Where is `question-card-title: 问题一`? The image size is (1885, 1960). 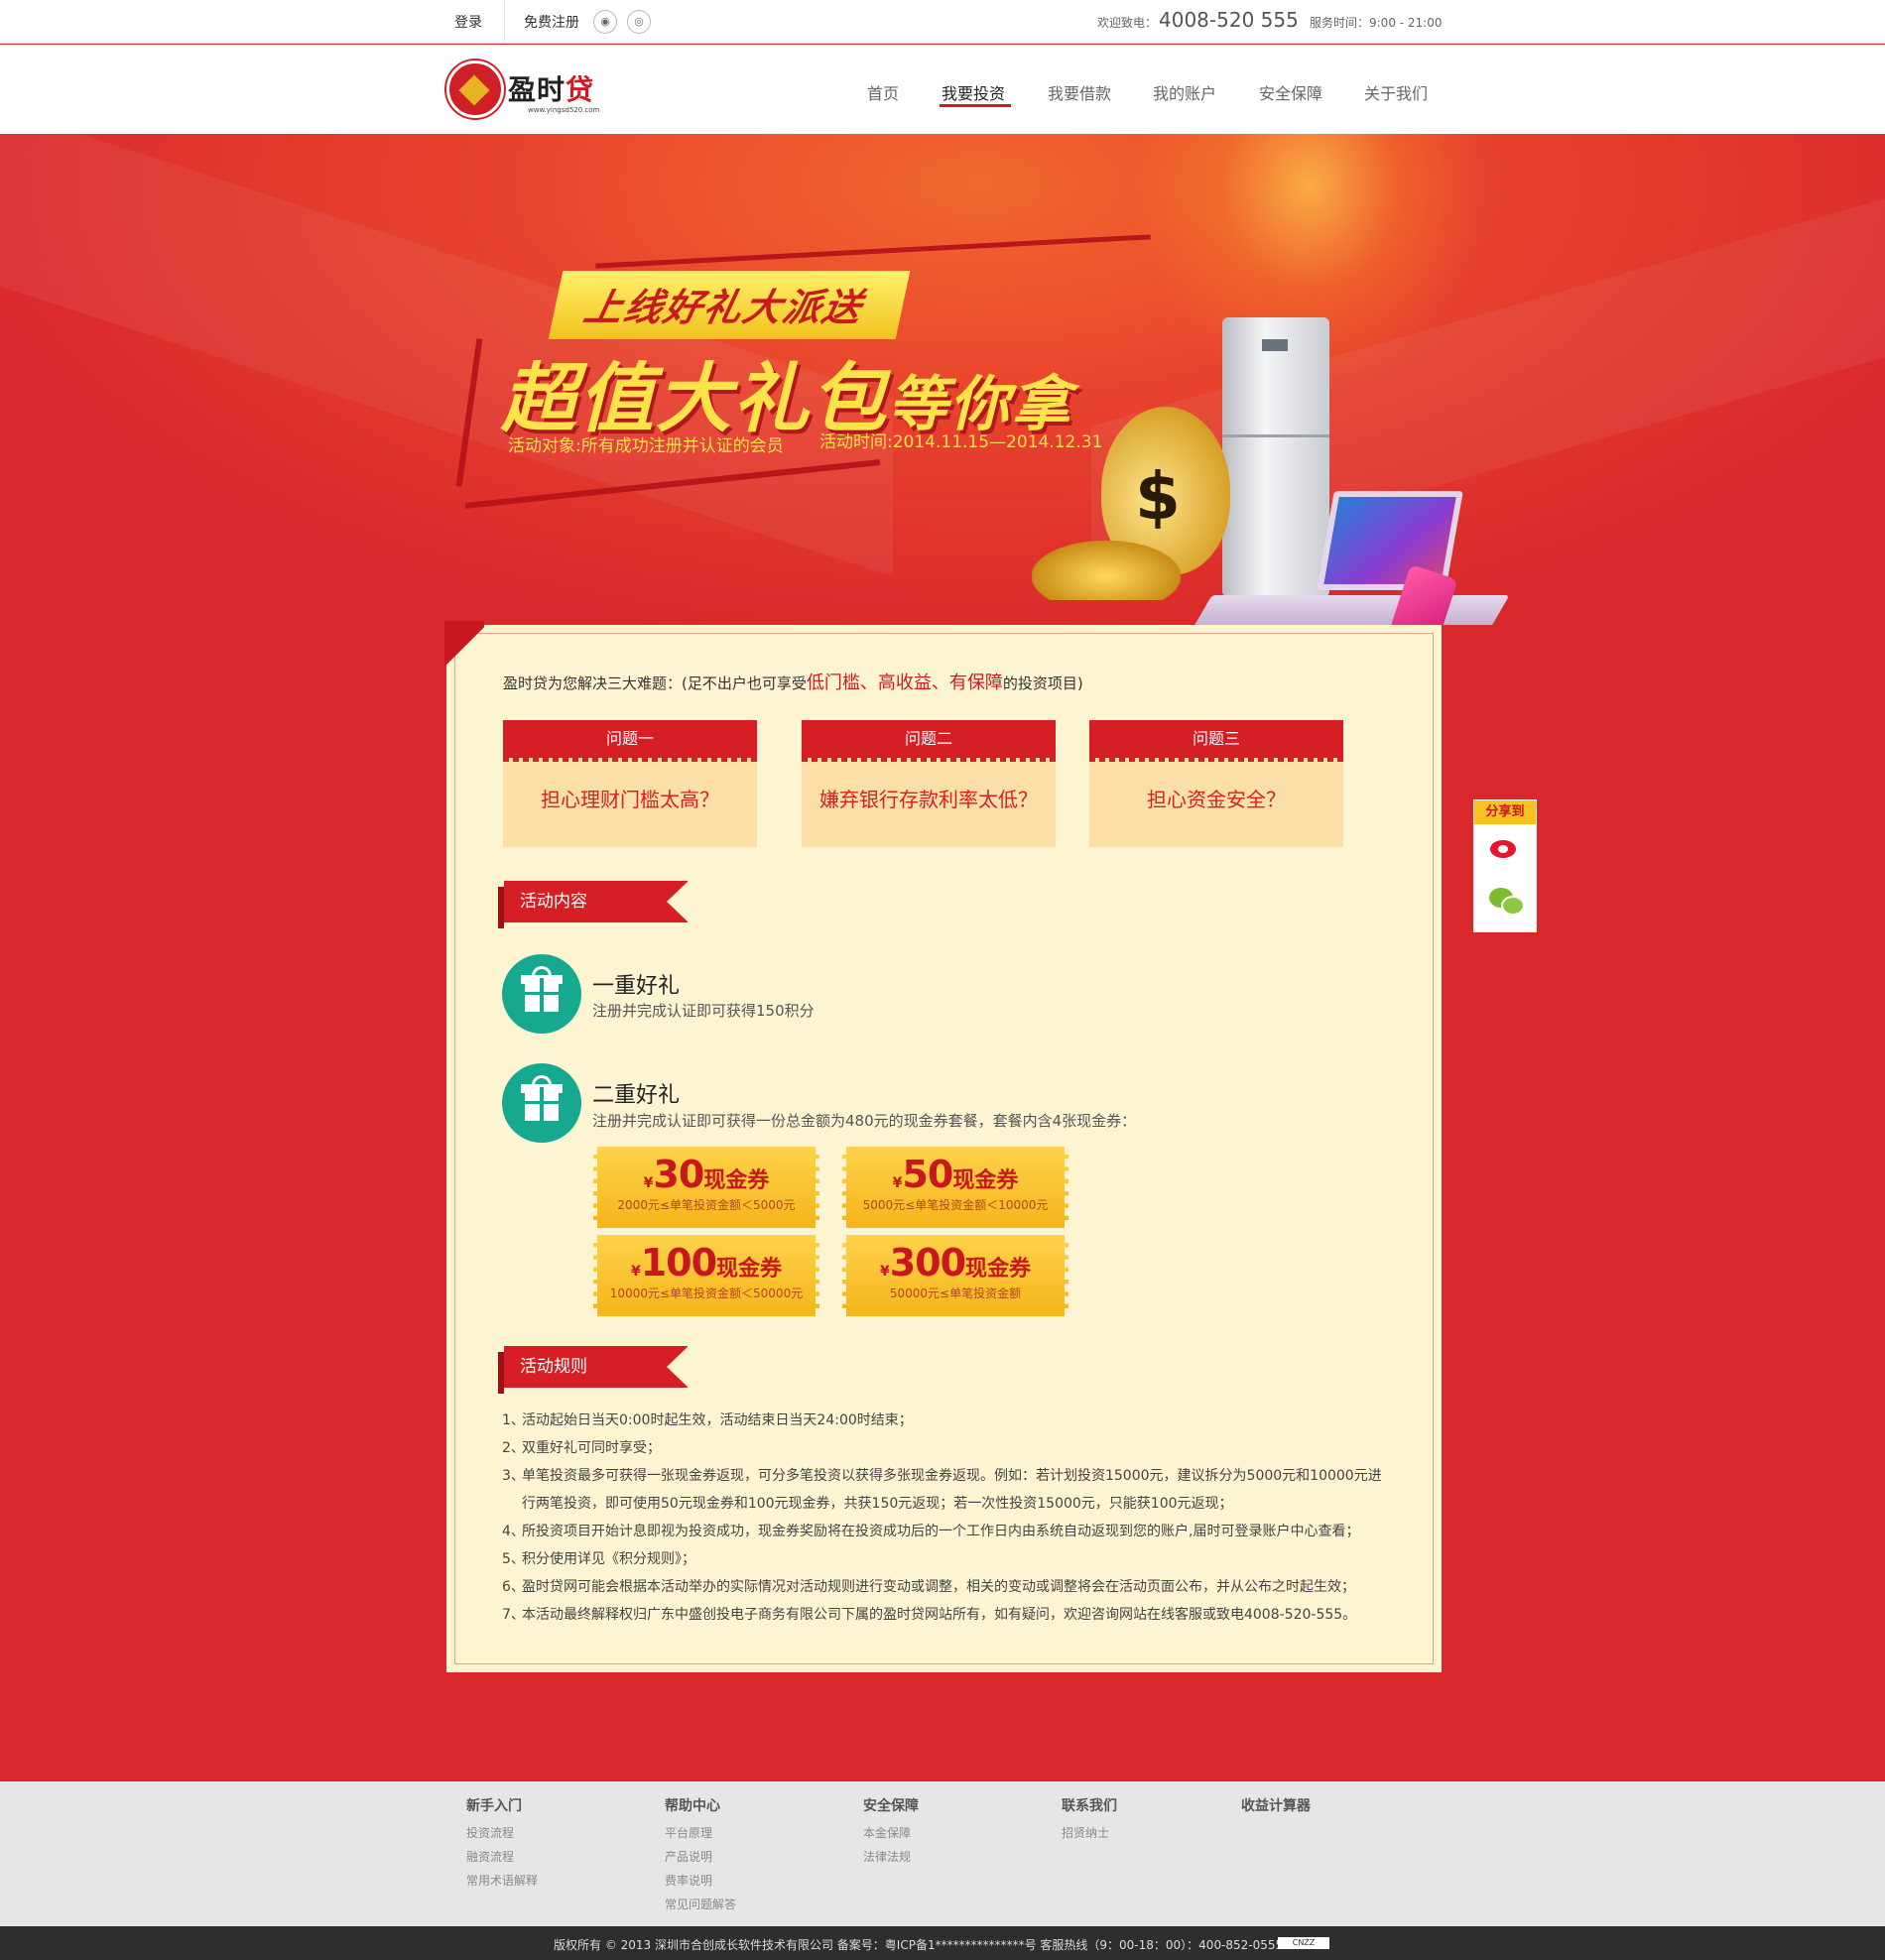
question-card-title: 问题一 is located at coordinates (630, 741).